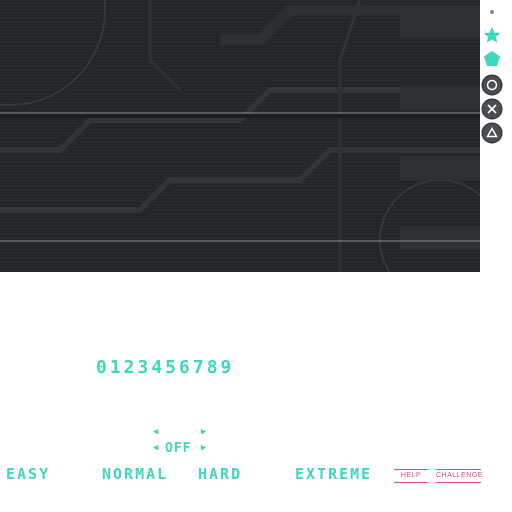 This screenshot has height=512, width=512. Describe the element at coordinates (178, 448) in the screenshot. I see `toggle-value: OFF` at that location.